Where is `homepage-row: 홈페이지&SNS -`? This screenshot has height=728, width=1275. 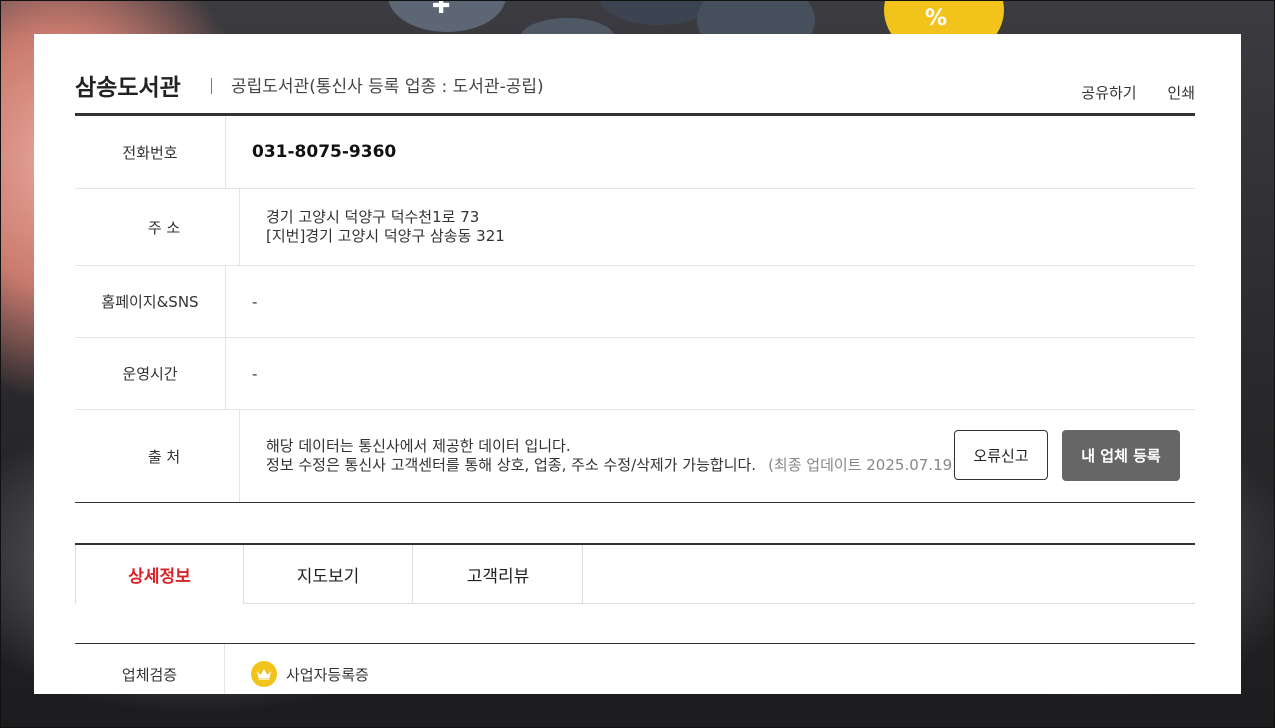
homepage-row: 홈페이지&SNS - is located at coordinates (635, 302).